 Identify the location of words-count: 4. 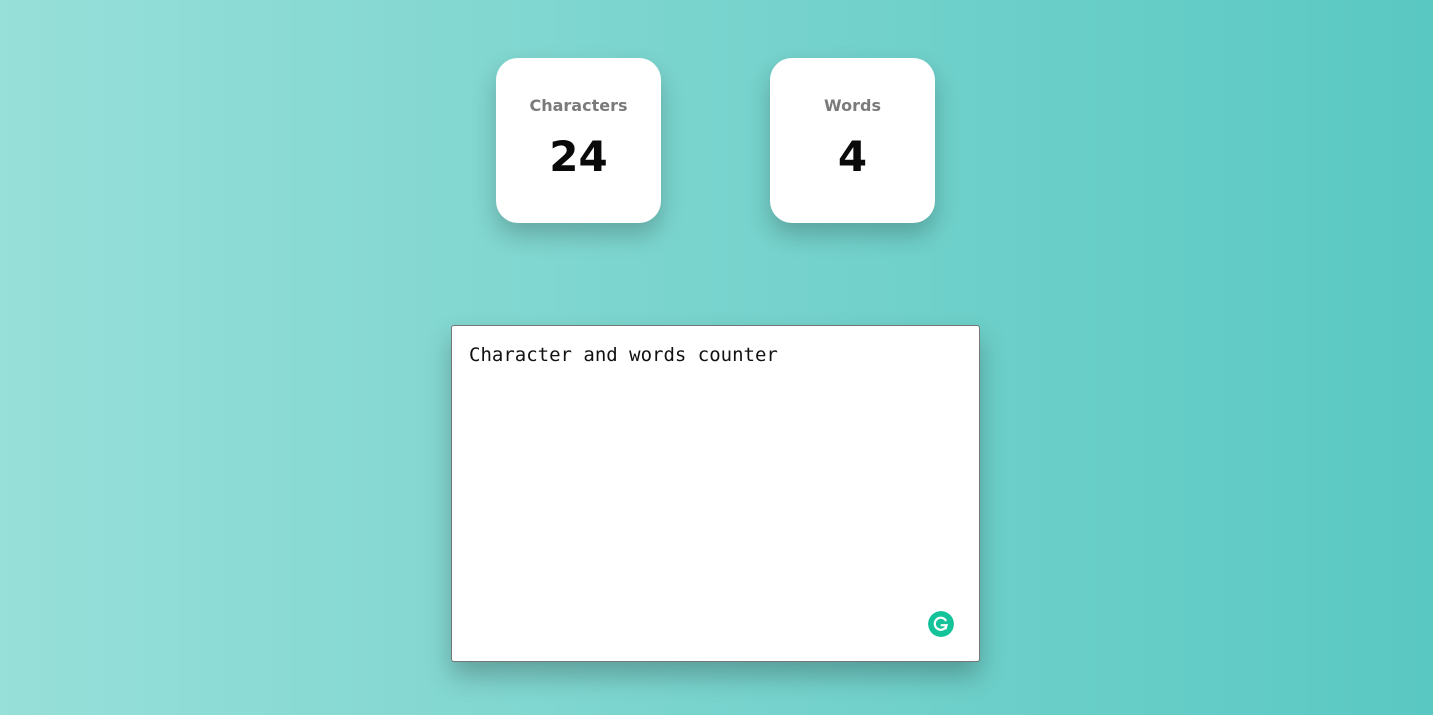
(852, 156).